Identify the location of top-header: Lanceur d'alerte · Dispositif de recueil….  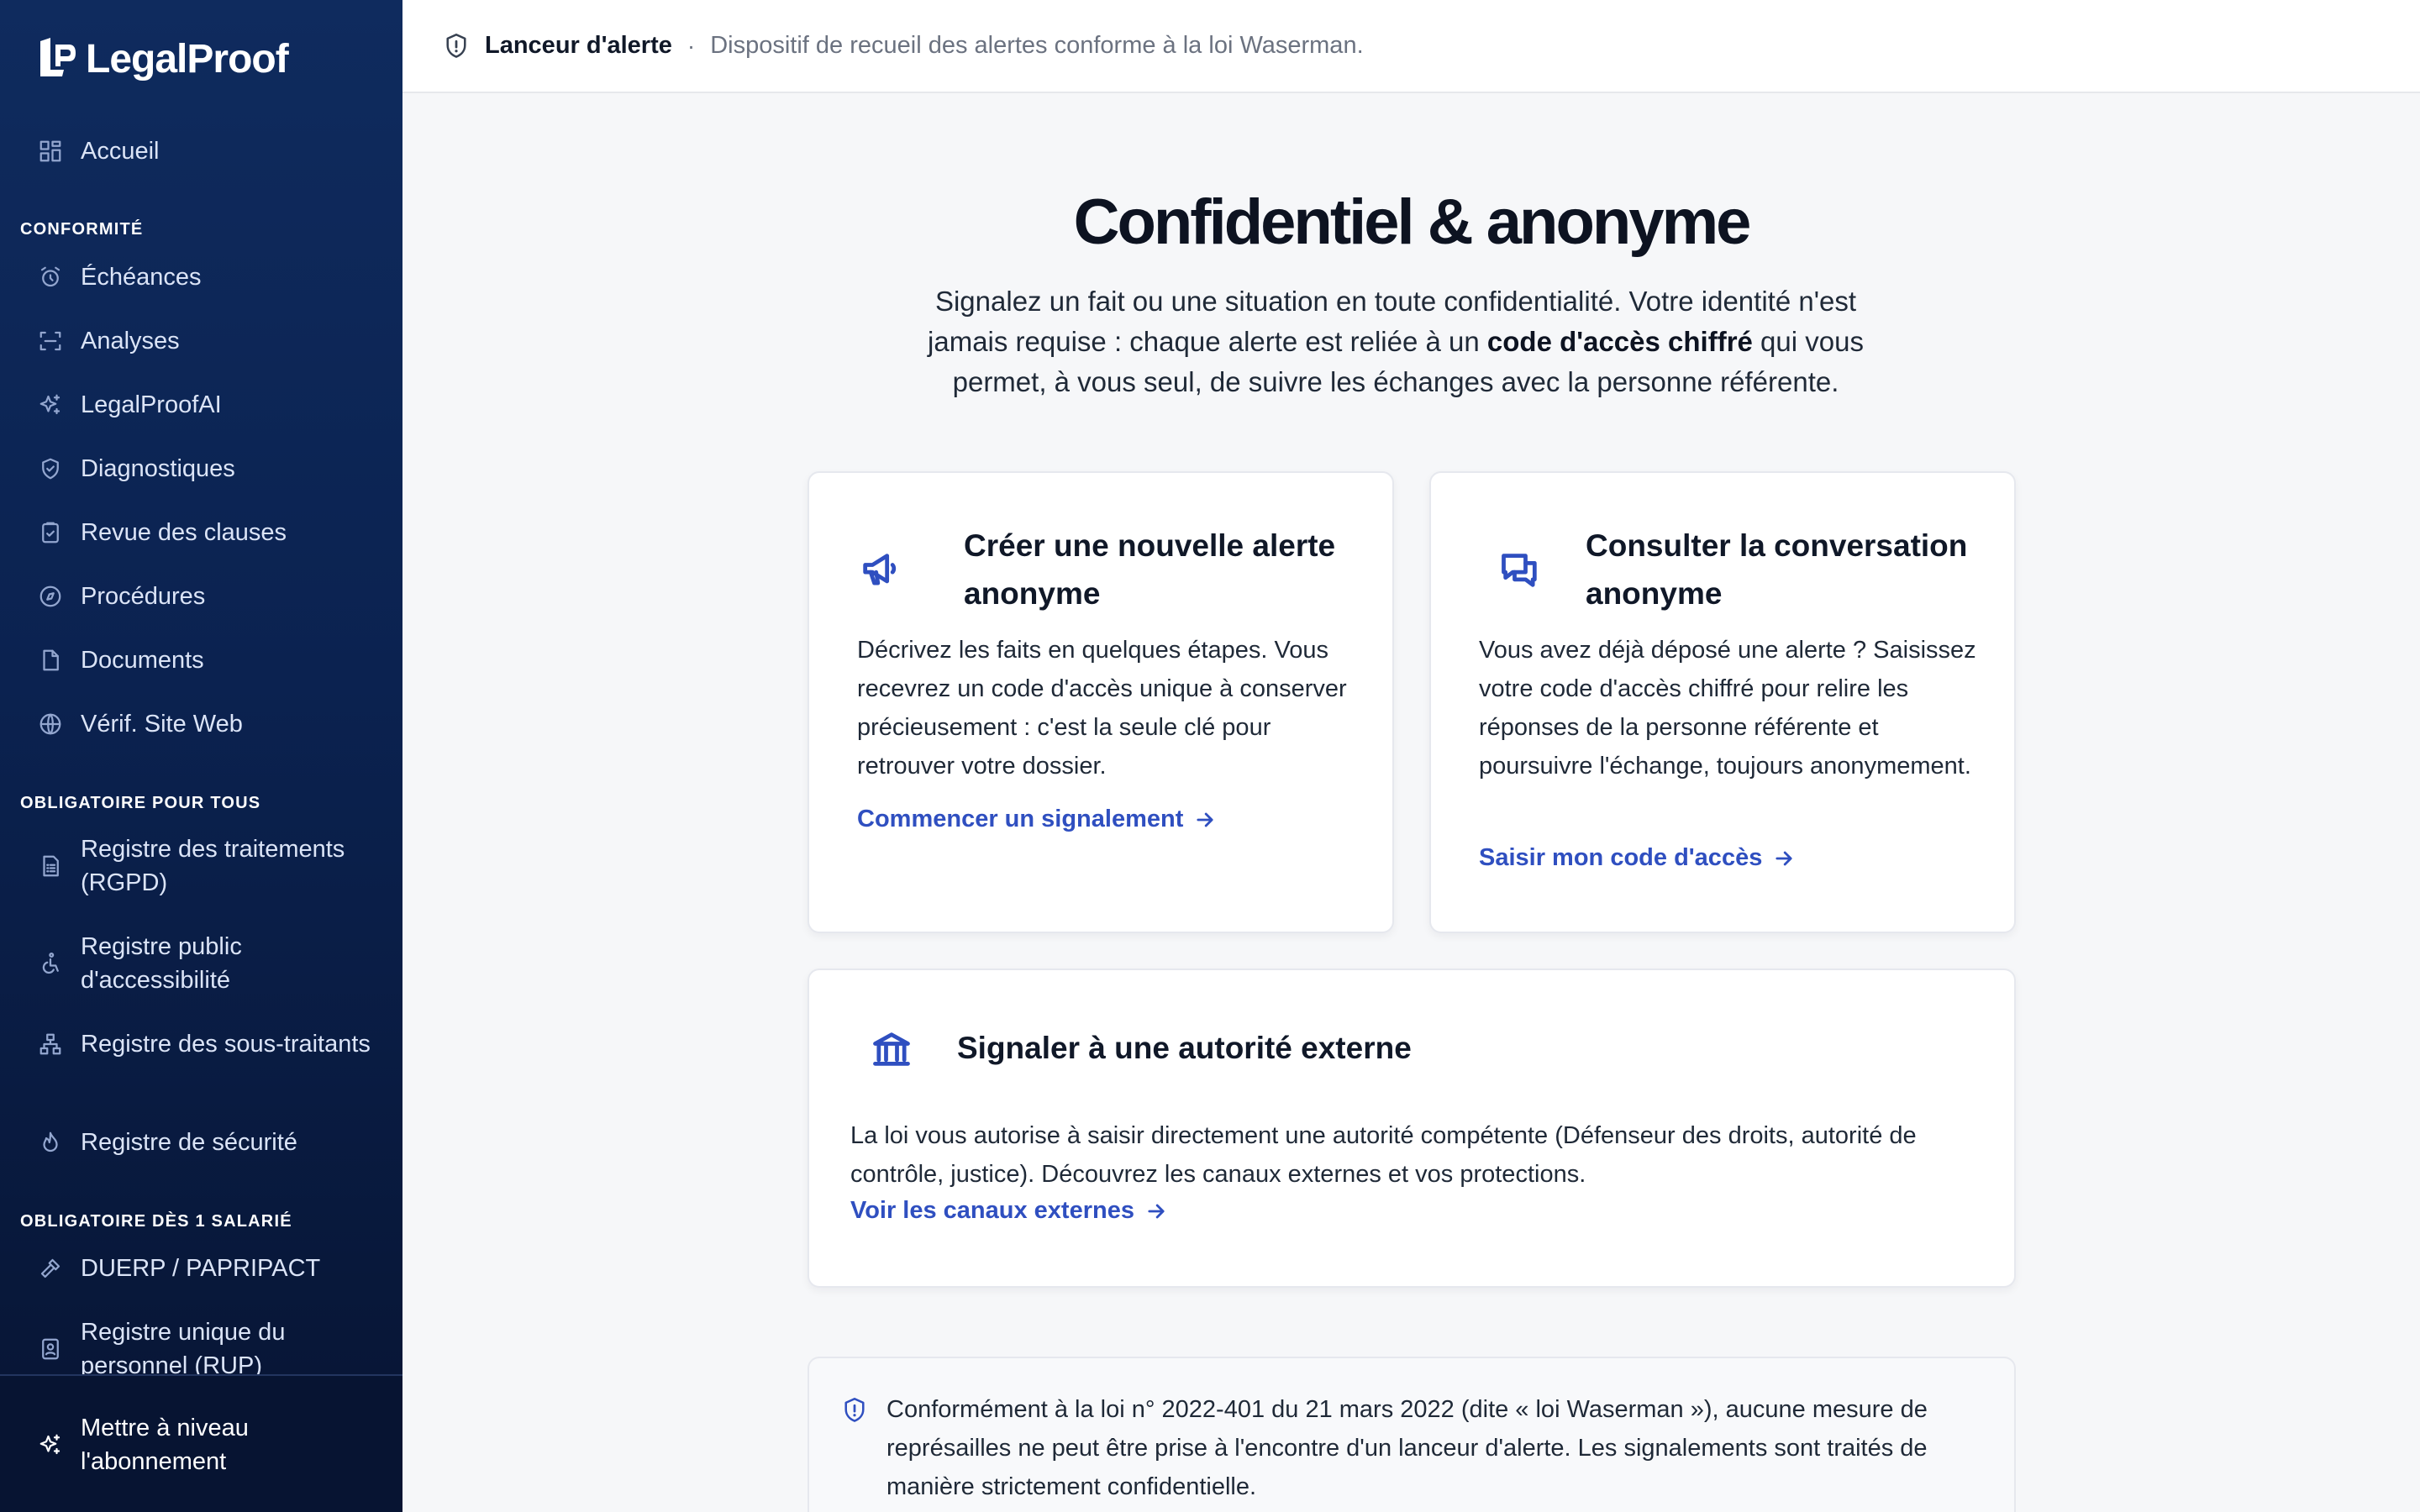
(1411, 46).